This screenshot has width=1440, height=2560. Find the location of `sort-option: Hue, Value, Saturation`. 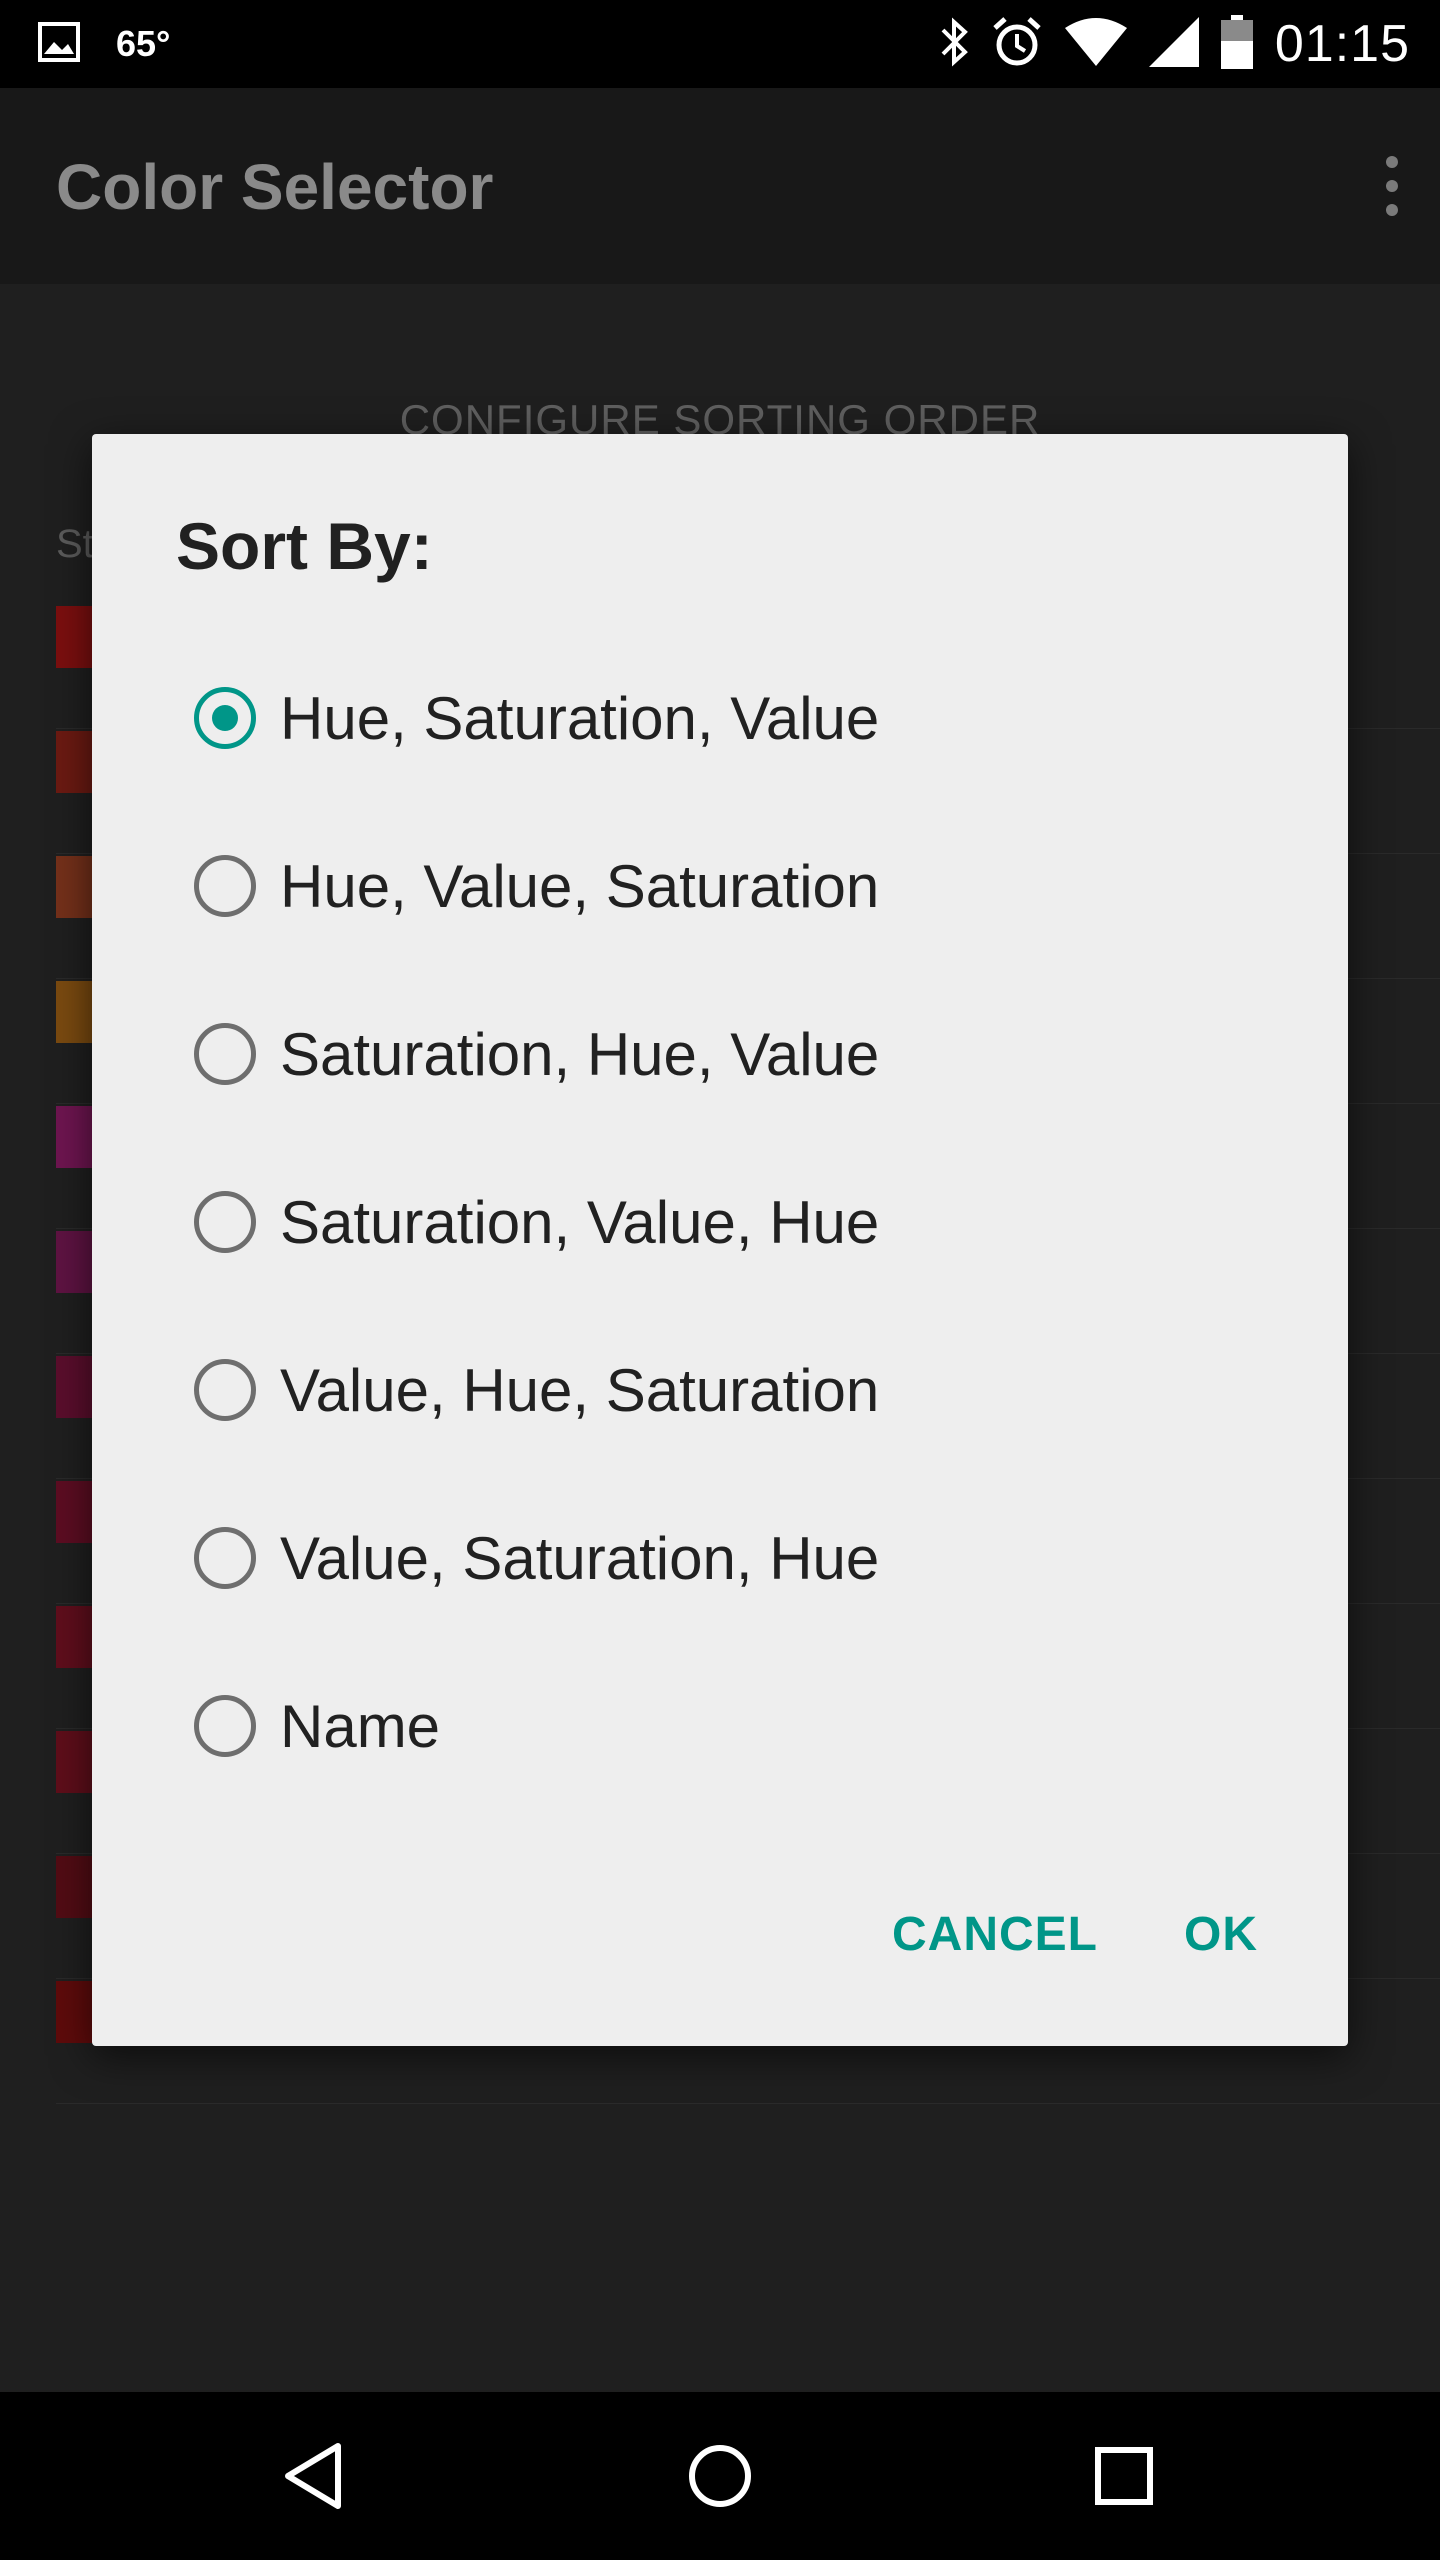

sort-option: Hue, Value, Saturation is located at coordinates (744, 886).